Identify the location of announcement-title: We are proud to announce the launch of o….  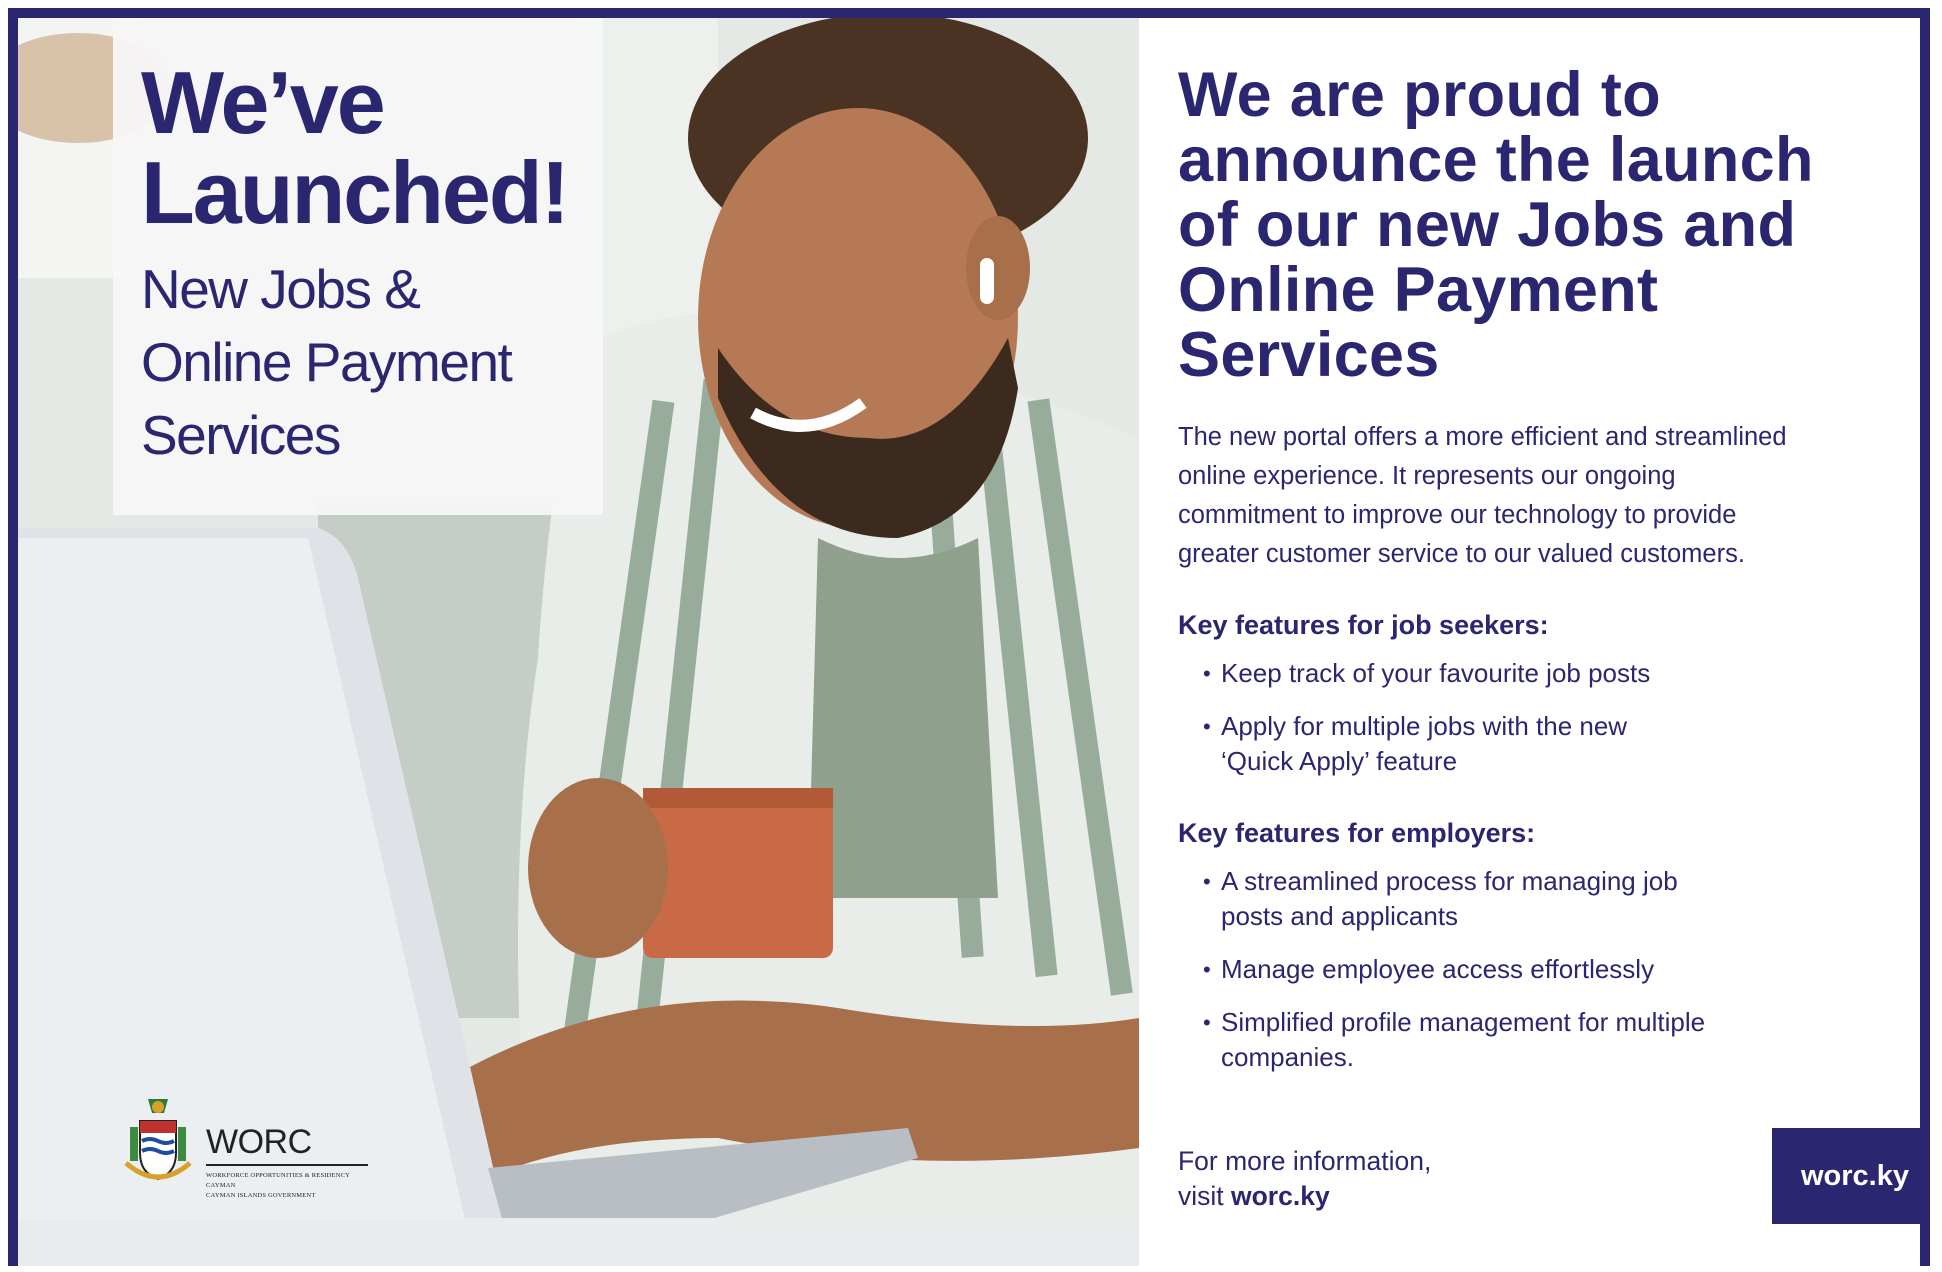
(1496, 225).